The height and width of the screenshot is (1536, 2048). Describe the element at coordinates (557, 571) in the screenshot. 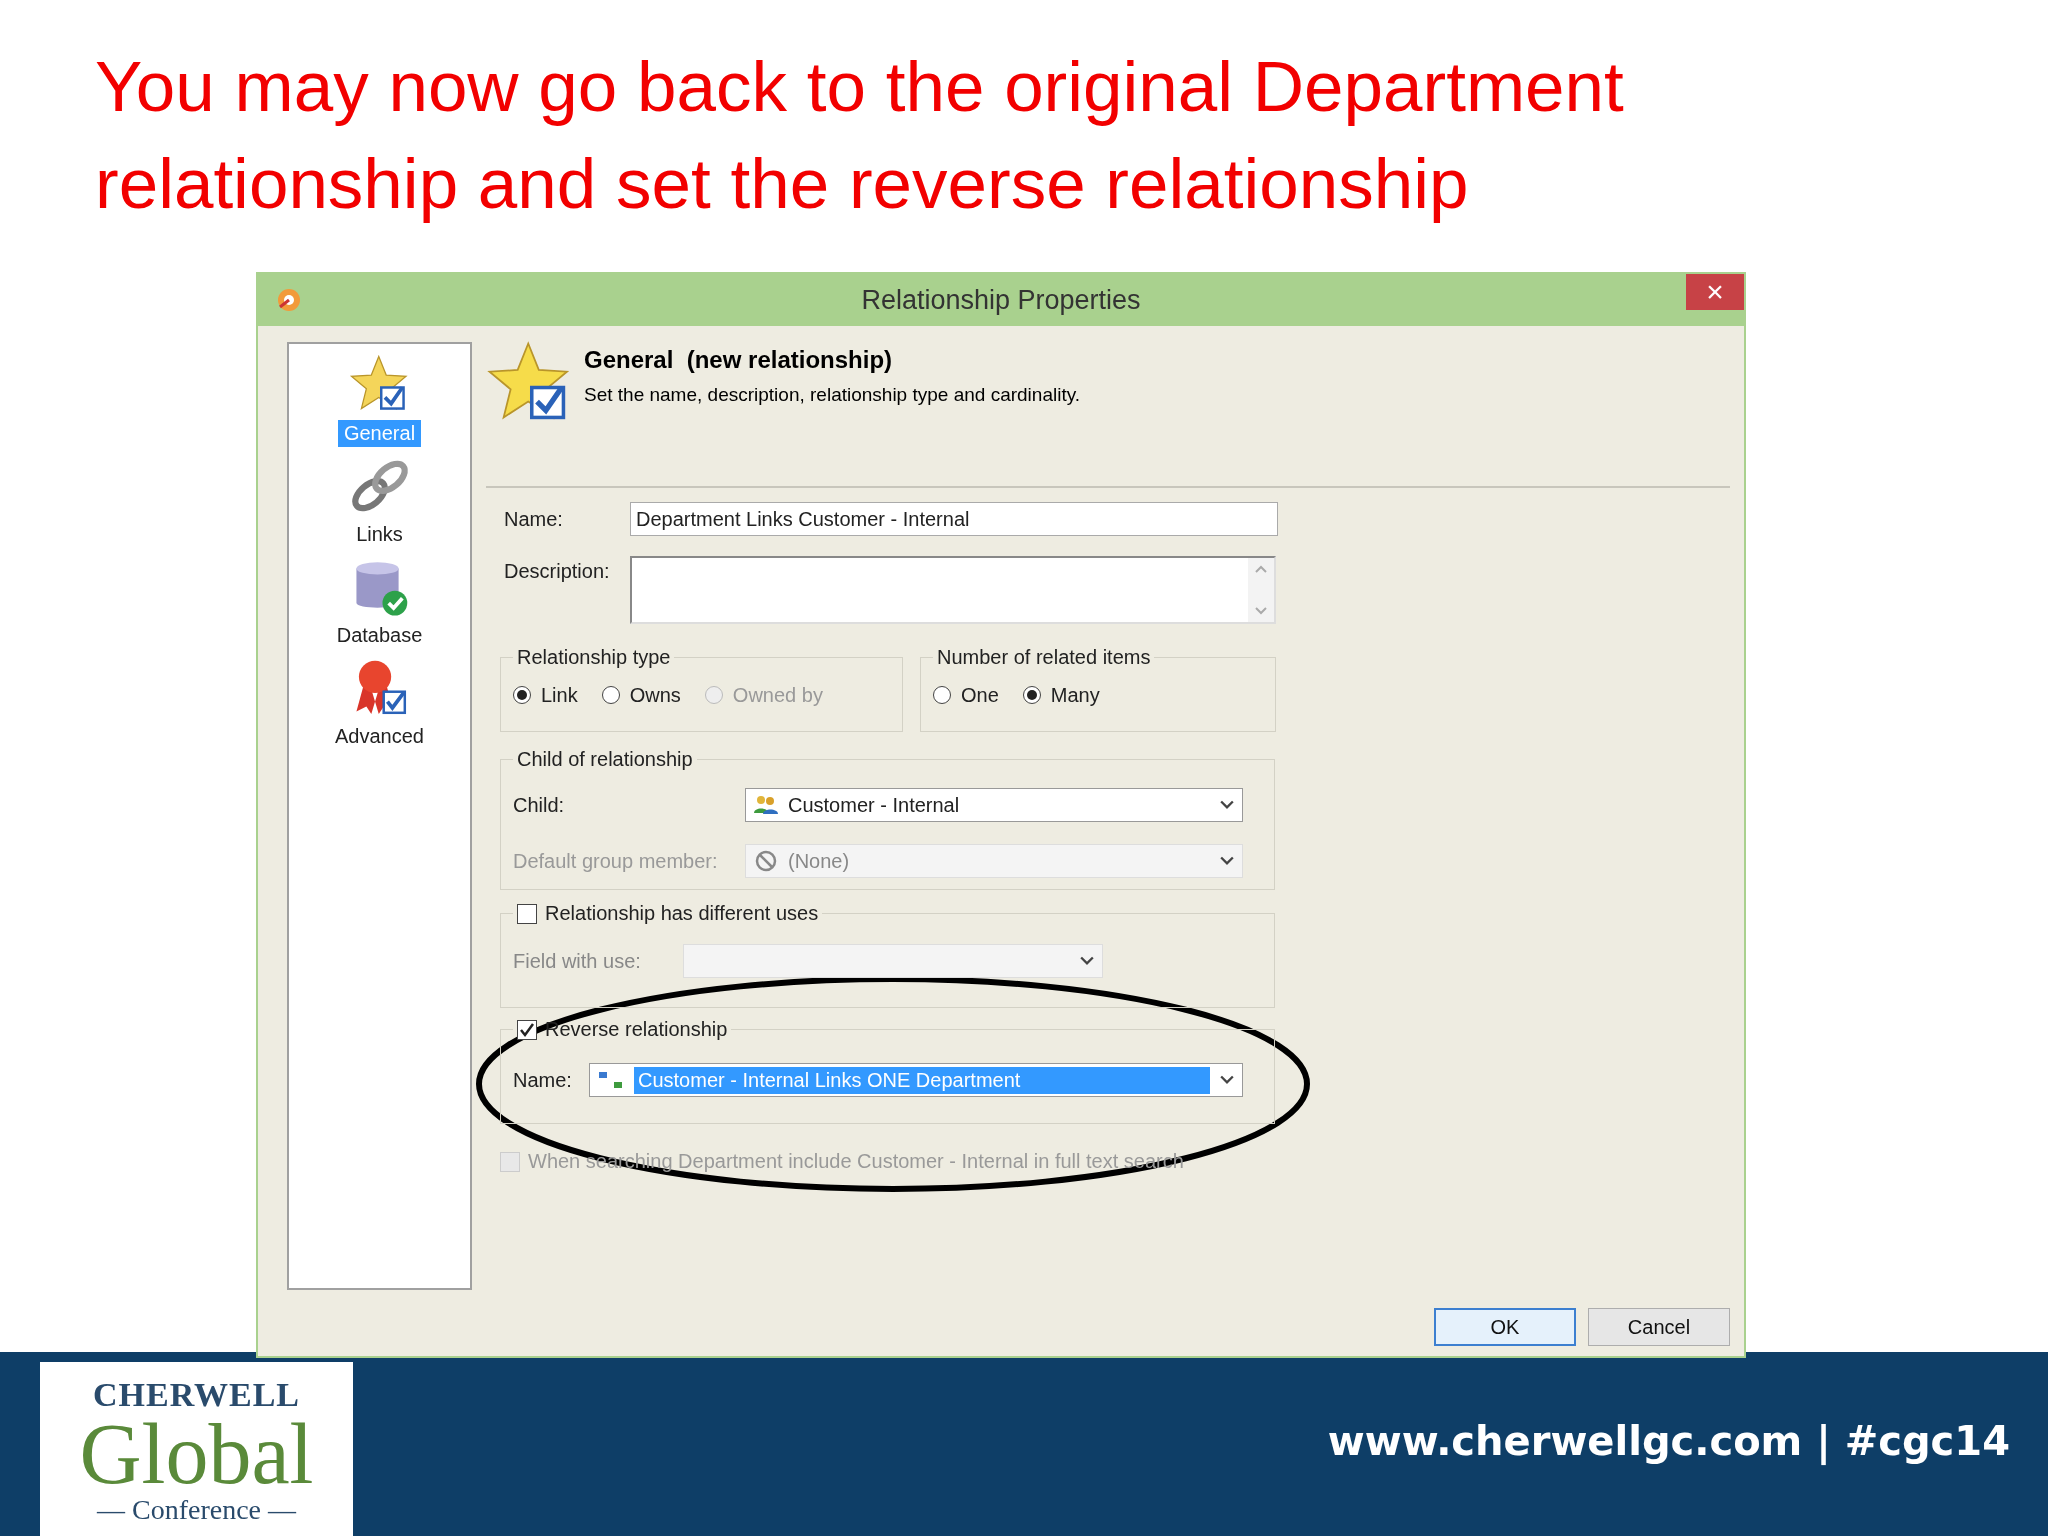

I see `field-label: Description:` at that location.